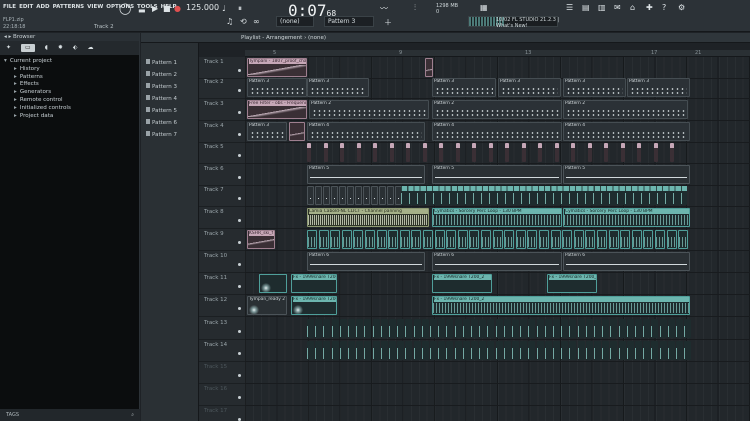  Describe the element at coordinates (170, 134) in the screenshot. I see `picker-pattern: Pattern 7` at that location.